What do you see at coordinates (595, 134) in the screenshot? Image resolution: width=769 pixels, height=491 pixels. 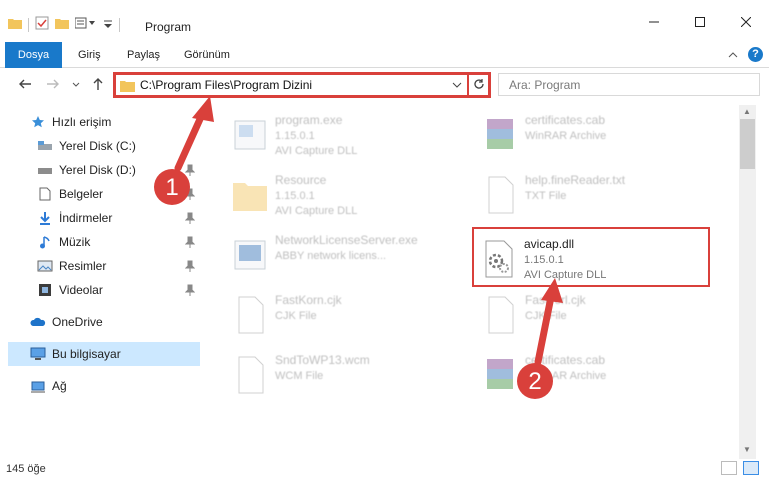 I see `file-tile-certificates-cab: certificates.cab WinRAR Archive` at bounding box center [595, 134].